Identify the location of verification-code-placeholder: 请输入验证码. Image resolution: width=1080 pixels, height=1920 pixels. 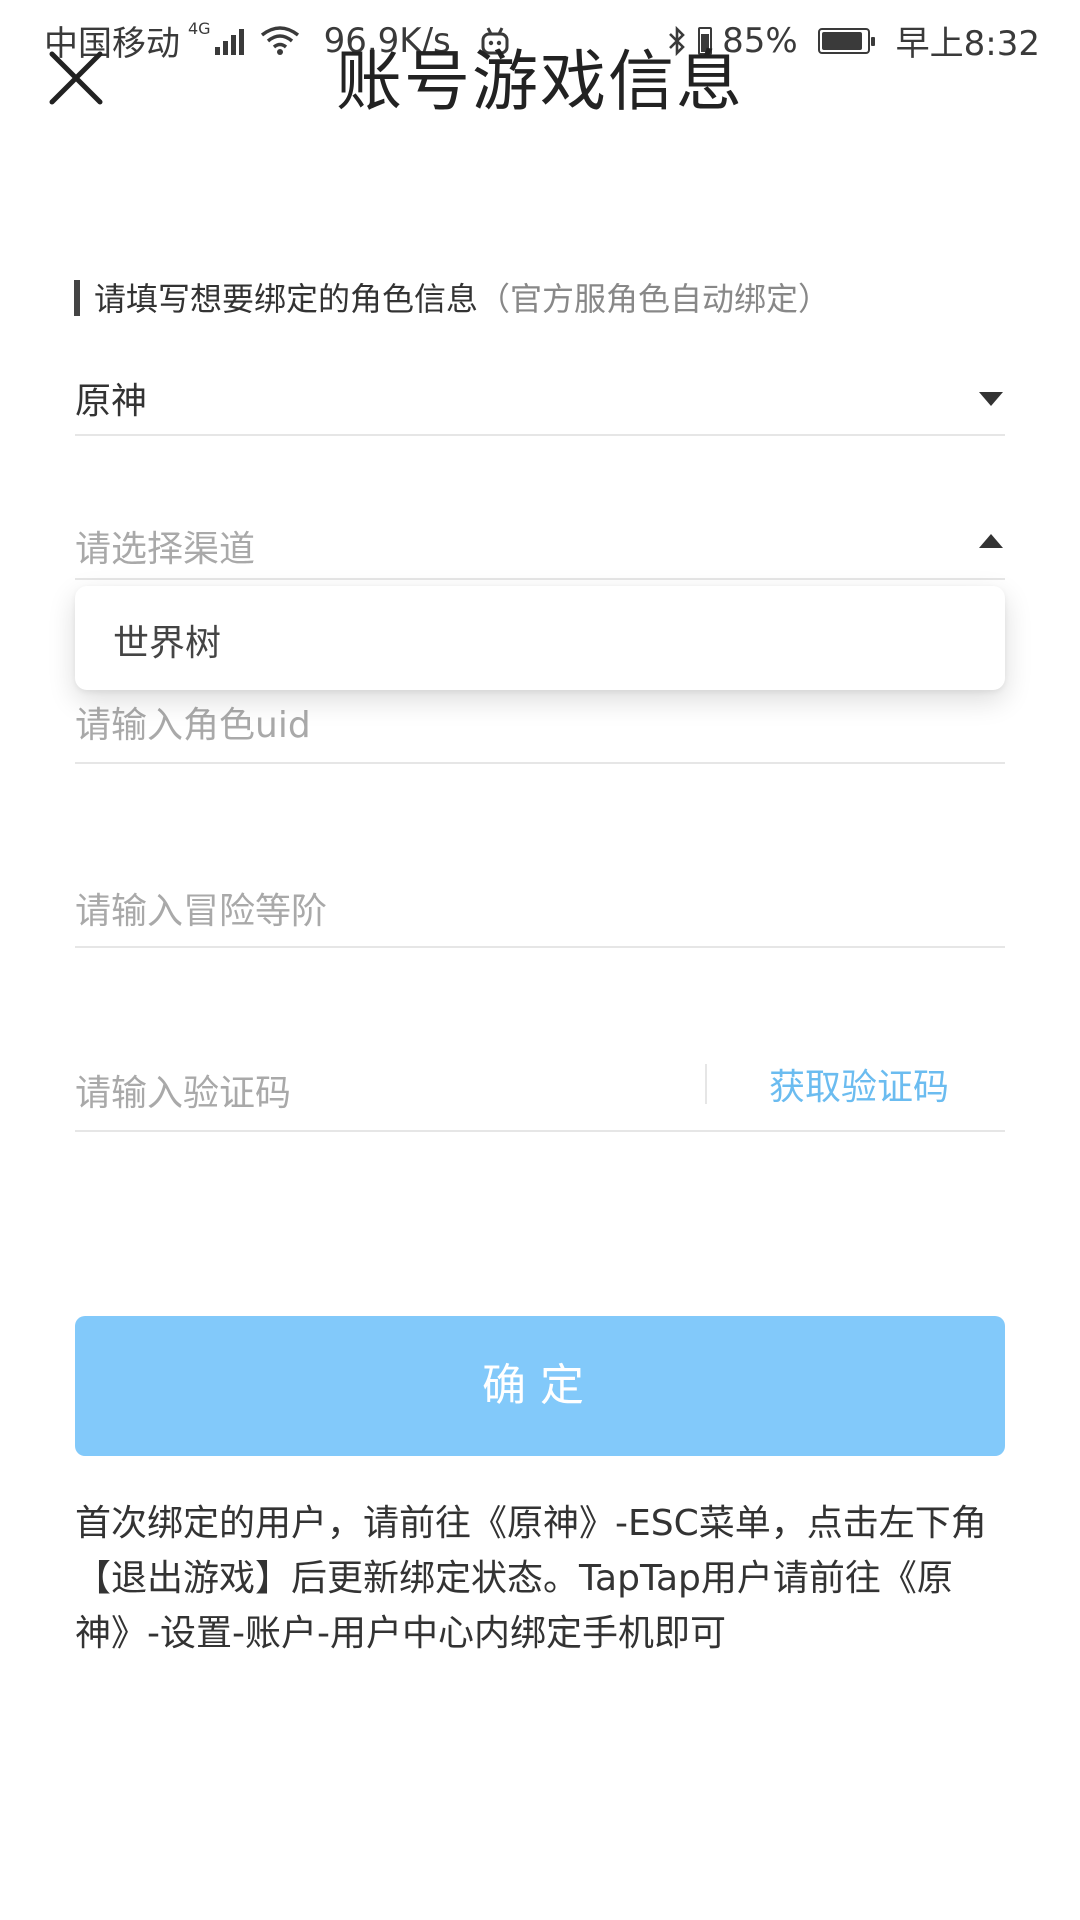
(183, 1093).